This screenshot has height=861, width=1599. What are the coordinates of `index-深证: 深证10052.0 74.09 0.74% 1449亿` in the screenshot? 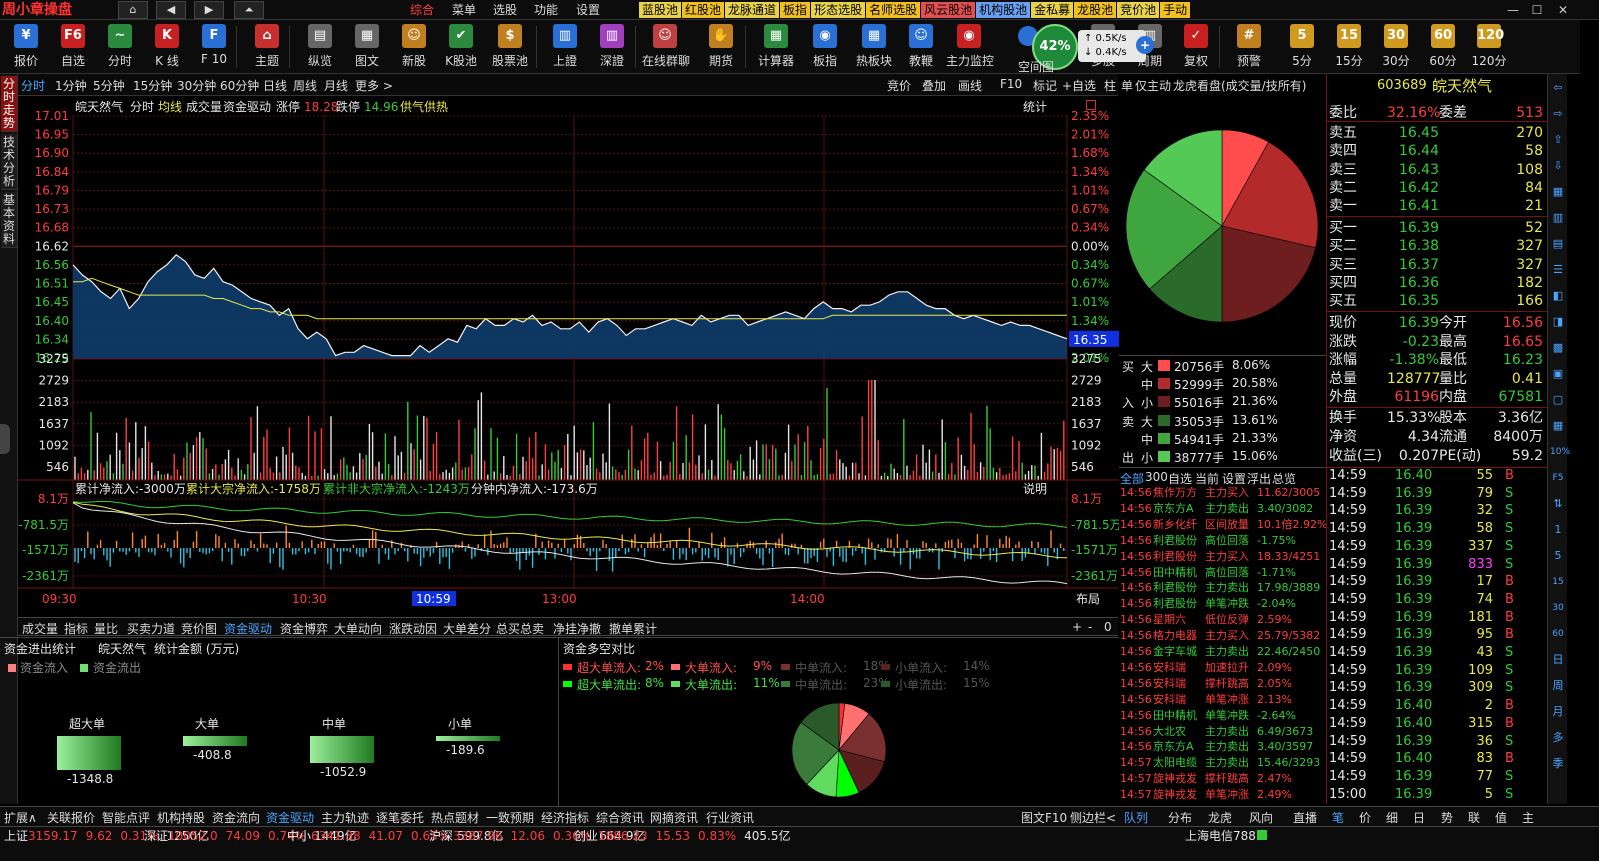 It's located at (250, 835).